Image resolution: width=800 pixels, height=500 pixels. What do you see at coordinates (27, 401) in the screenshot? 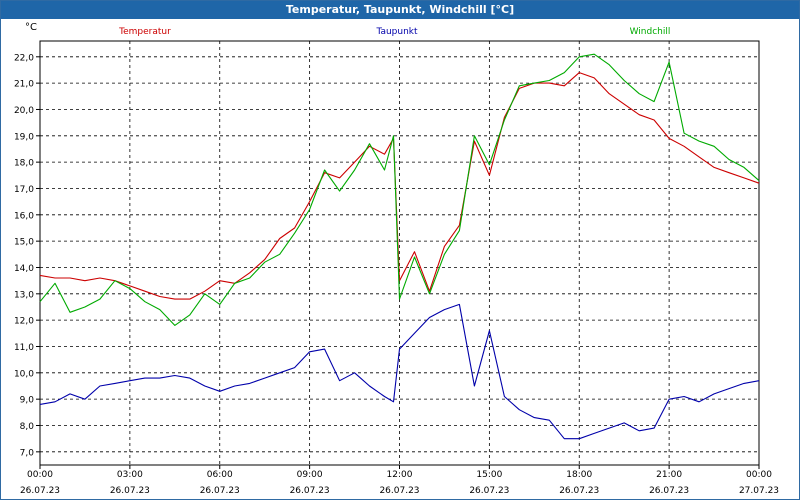
I see `y-tick-label: 9,0` at bounding box center [27, 401].